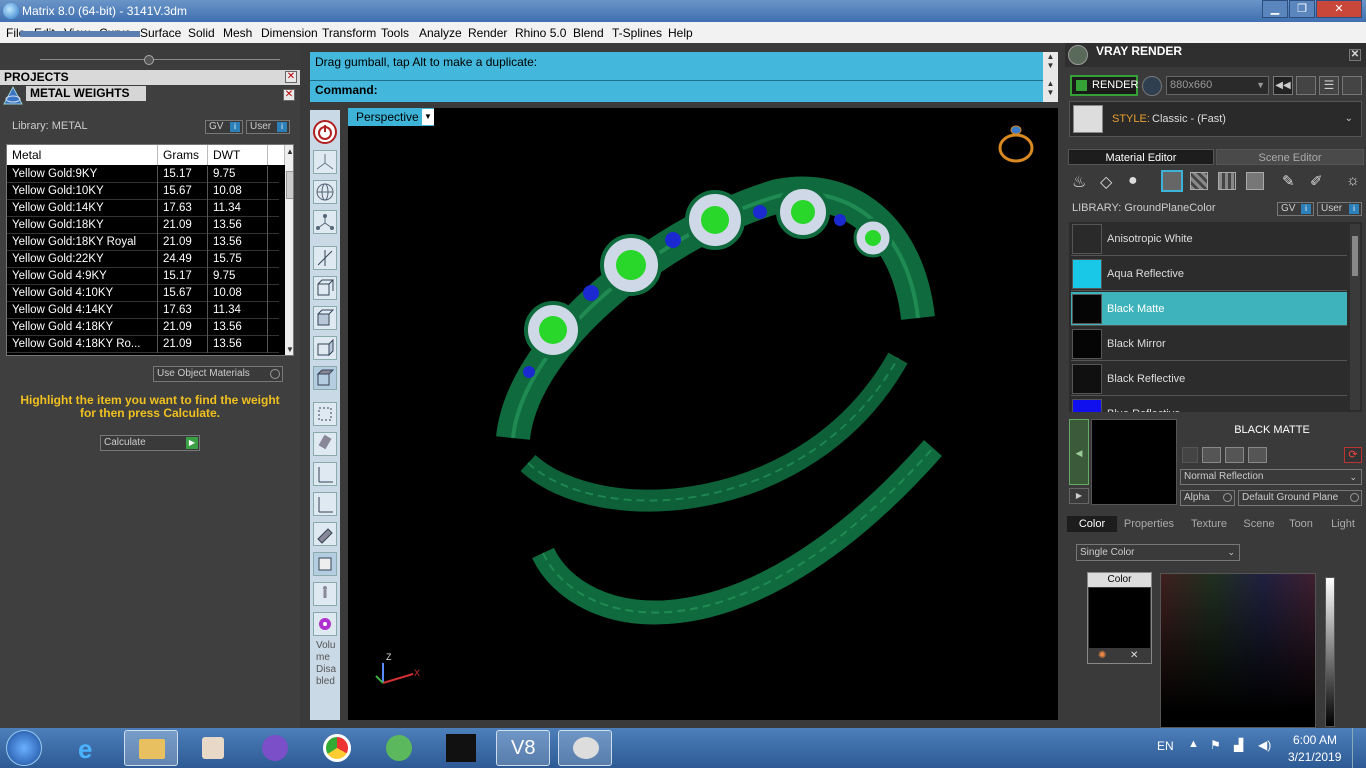  Describe the element at coordinates (1300, 498) in the screenshot. I see `ground-plane-toggle: Default Ground Plane` at that location.